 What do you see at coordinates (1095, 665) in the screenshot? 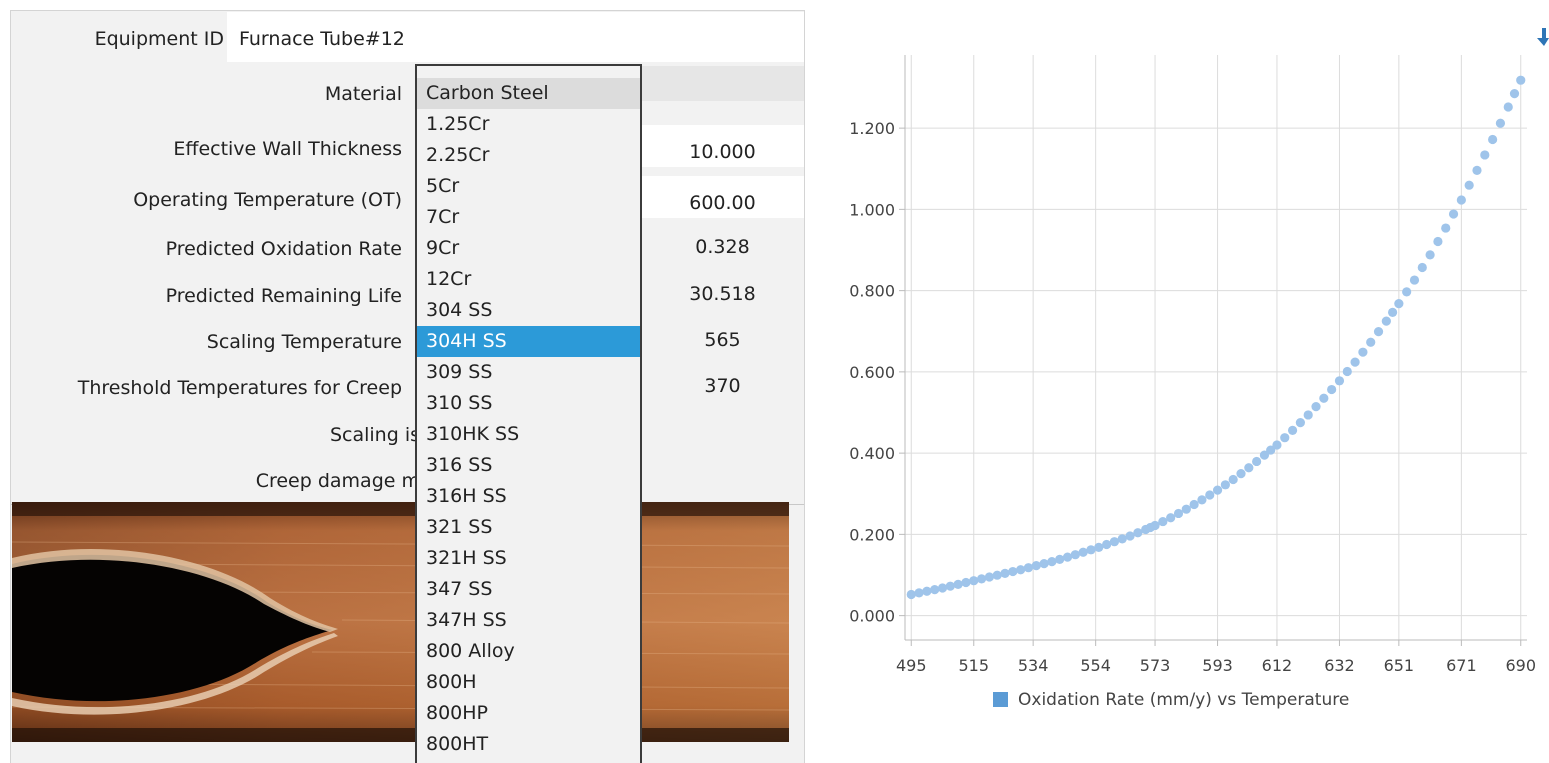
I see `x-tick-label: 554` at bounding box center [1095, 665].